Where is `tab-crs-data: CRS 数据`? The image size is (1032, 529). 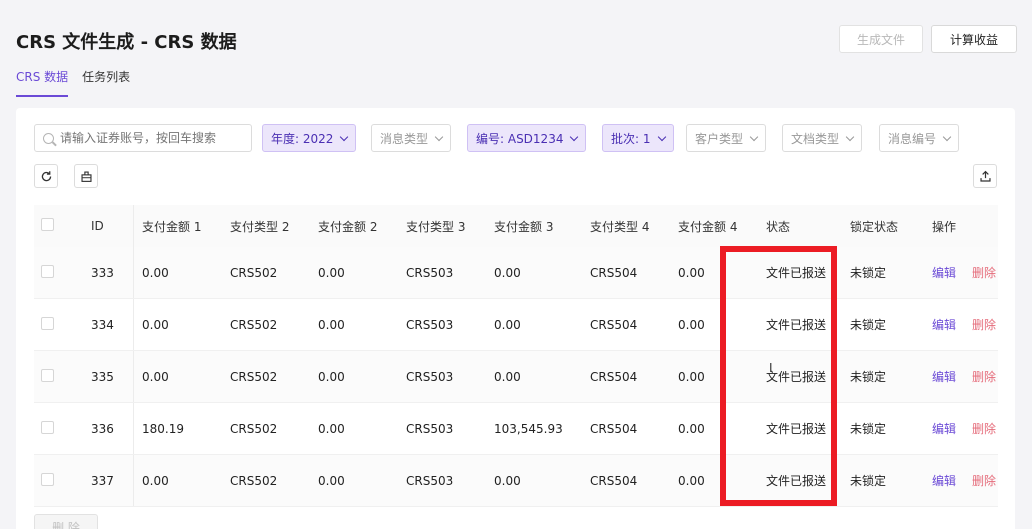 tab-crs-data: CRS 数据 is located at coordinates (42, 82).